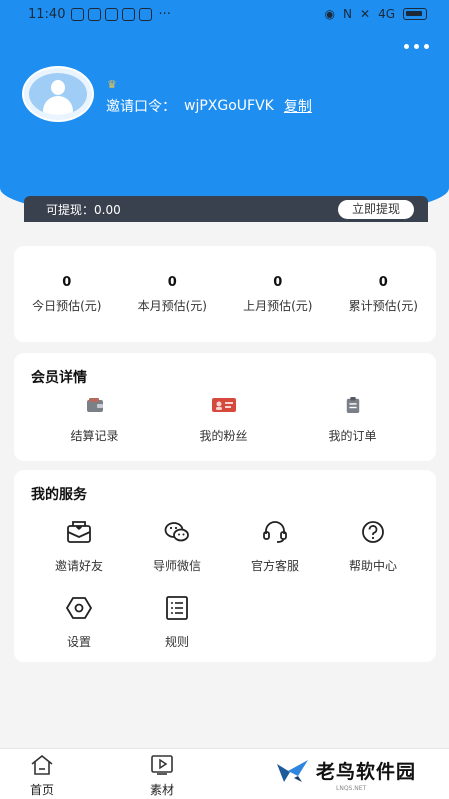  Describe the element at coordinates (83, 209) in the screenshot. I see `withdraw-amount: 可提现：0.00` at that location.